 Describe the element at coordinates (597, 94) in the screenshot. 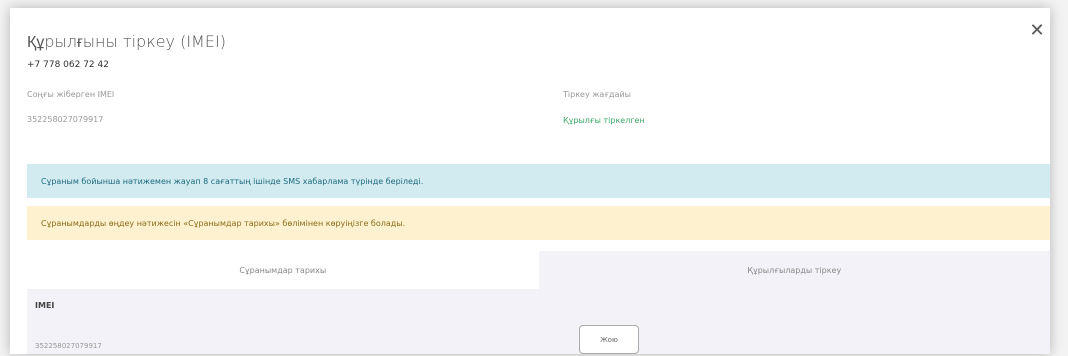

I see `registration-status-label: Тіркеу жағдайы` at that location.